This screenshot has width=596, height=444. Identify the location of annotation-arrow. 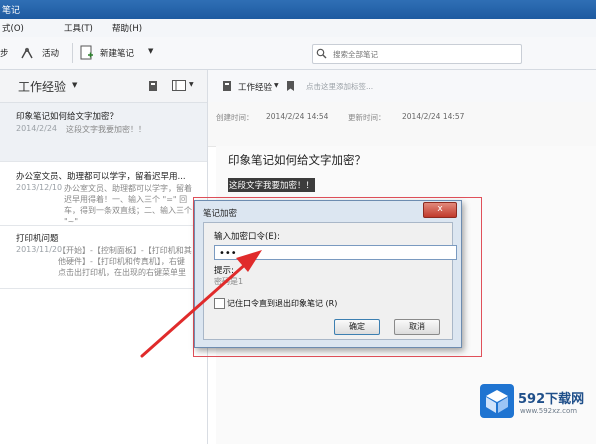
(201, 304).